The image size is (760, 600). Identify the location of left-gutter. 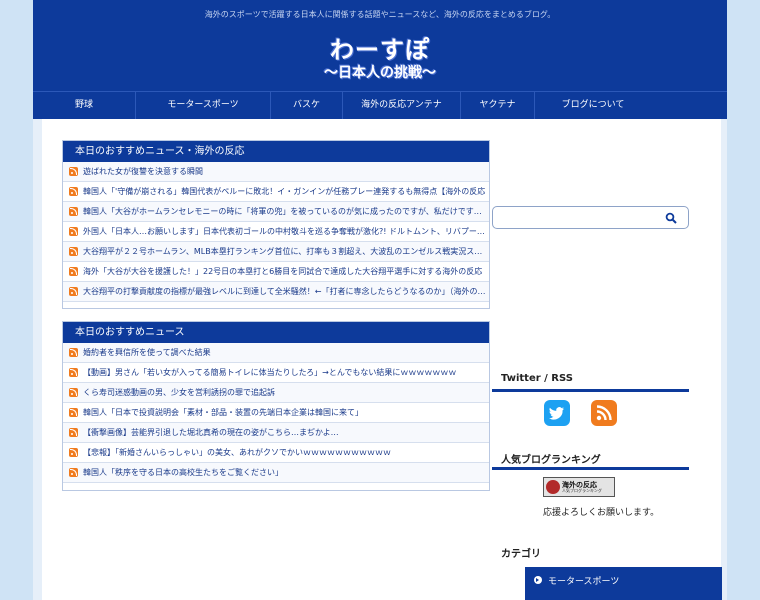
(37, 359).